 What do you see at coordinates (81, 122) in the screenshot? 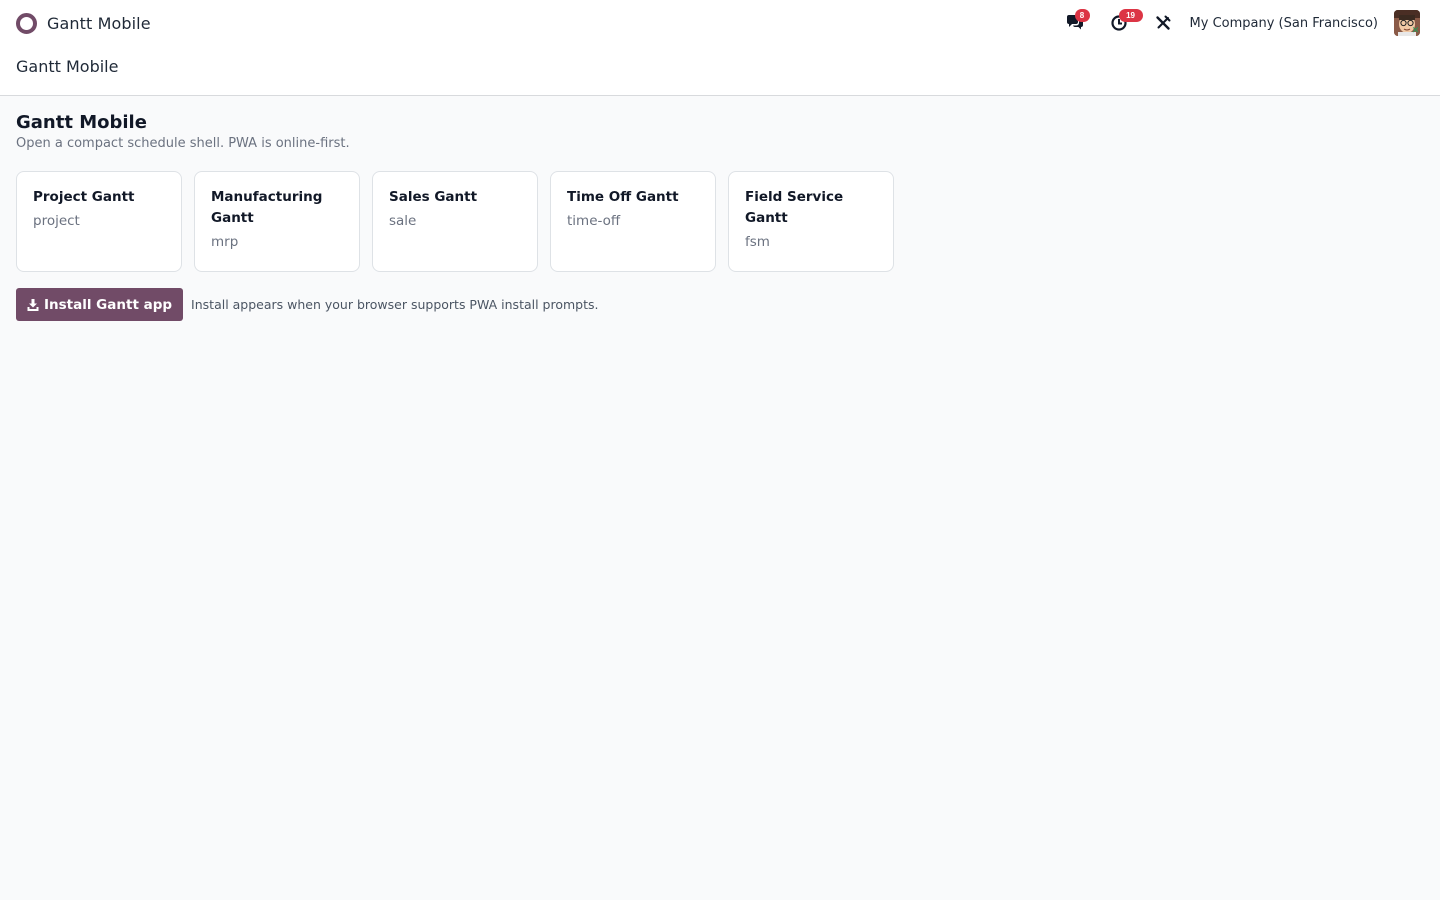
I see `page-title: Gantt Mobile` at bounding box center [81, 122].